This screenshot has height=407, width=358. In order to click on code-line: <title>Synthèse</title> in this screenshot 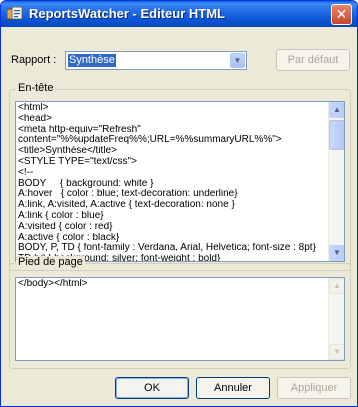, I will do `click(67, 151)`.